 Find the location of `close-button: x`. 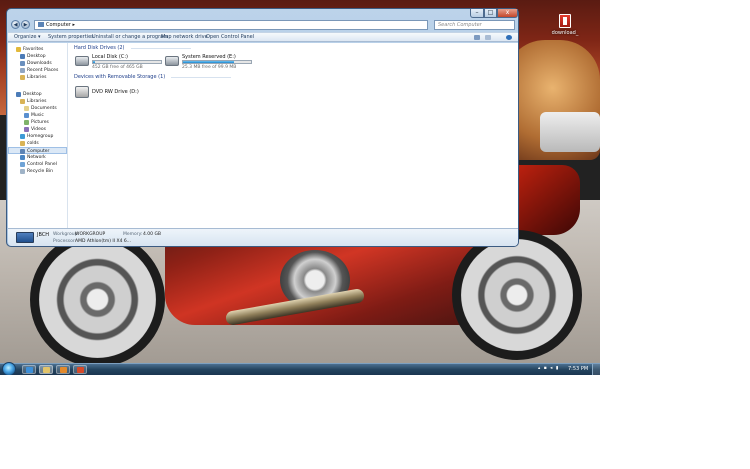

close-button: x is located at coordinates (507, 13).